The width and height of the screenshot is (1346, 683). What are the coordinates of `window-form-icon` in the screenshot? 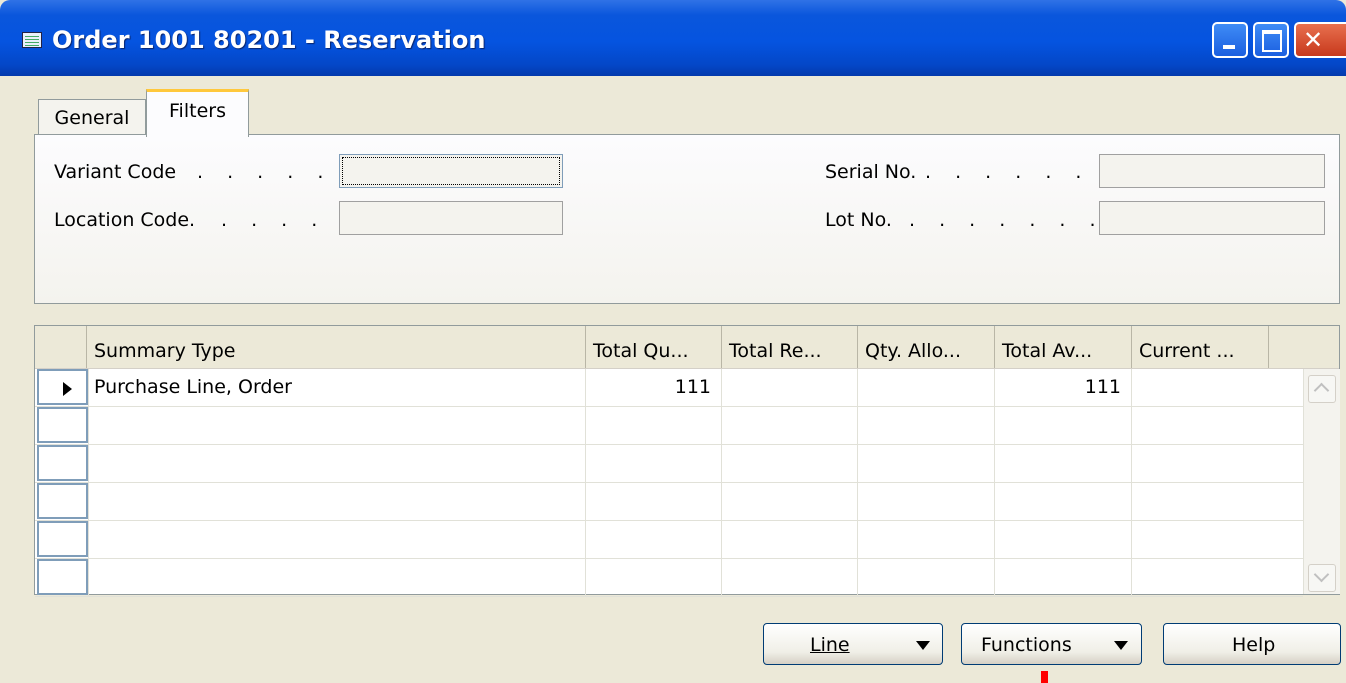 It's located at (32, 40).